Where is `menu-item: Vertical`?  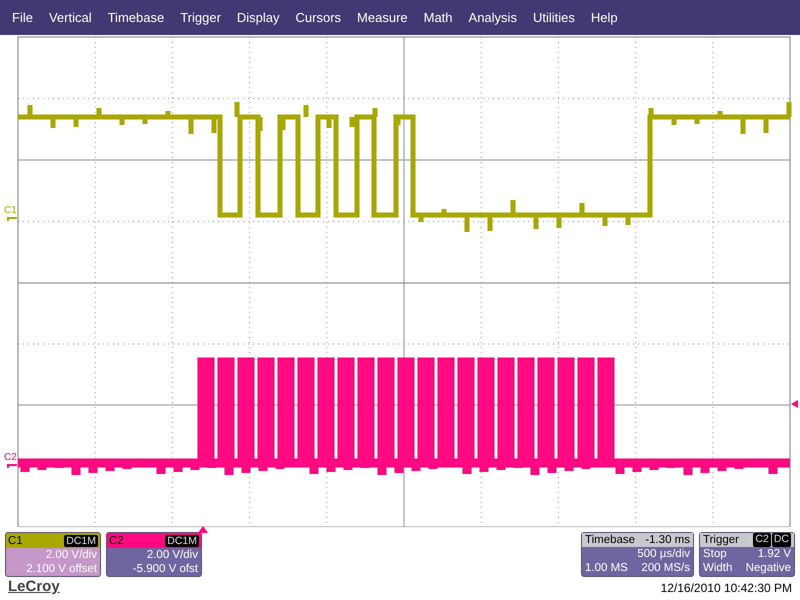
menu-item: Vertical is located at coordinates (70, 18).